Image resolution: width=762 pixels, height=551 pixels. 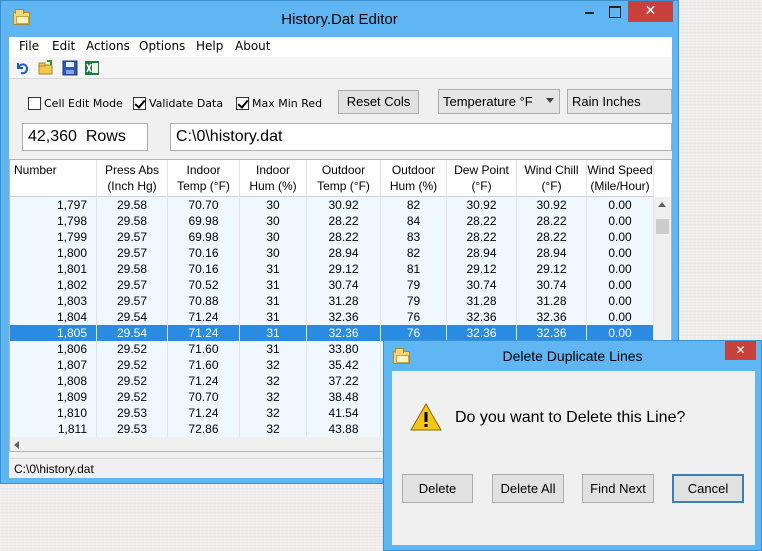 I want to click on table-row: 1,798 29.58 69.98 30 28.22 84 28.22 28.22 0.00, so click(x=332, y=221).